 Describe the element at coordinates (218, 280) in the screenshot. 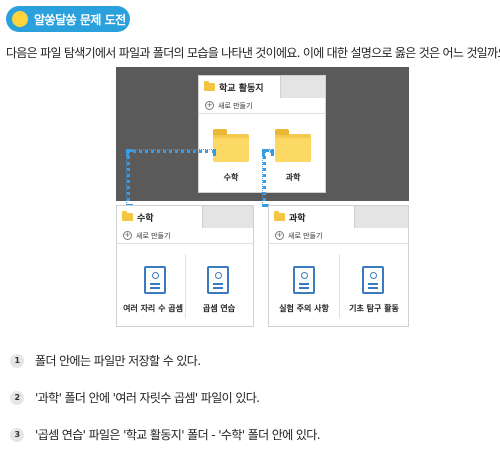

I see `math-file-2-icon` at that location.